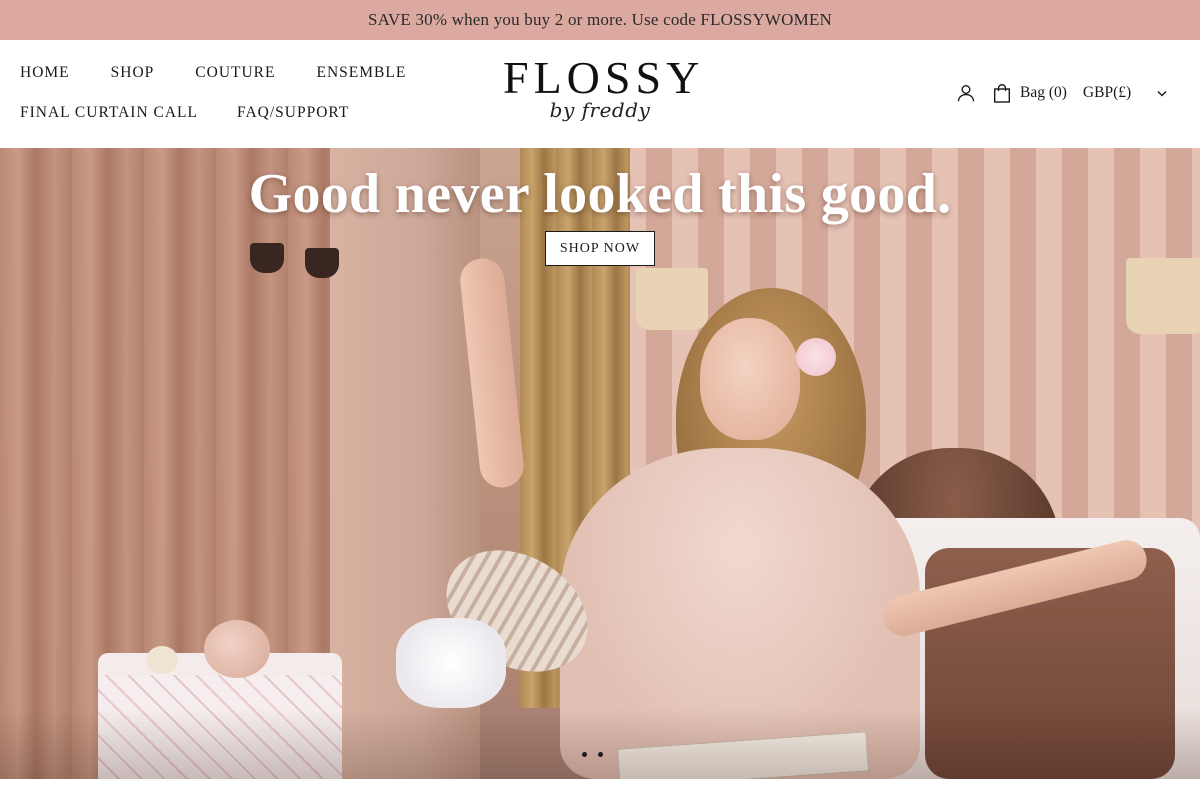  What do you see at coordinates (592, 754) in the screenshot?
I see `carousel-dots` at bounding box center [592, 754].